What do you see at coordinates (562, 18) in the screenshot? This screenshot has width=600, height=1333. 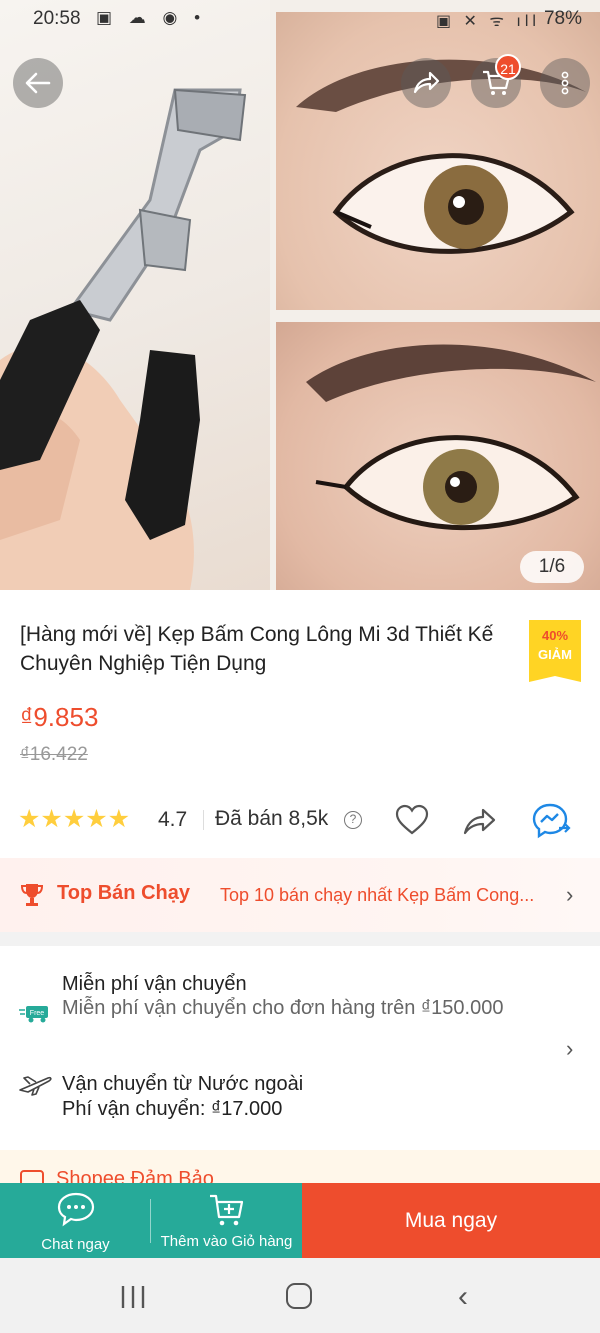 I see `battery-level: 78%` at bounding box center [562, 18].